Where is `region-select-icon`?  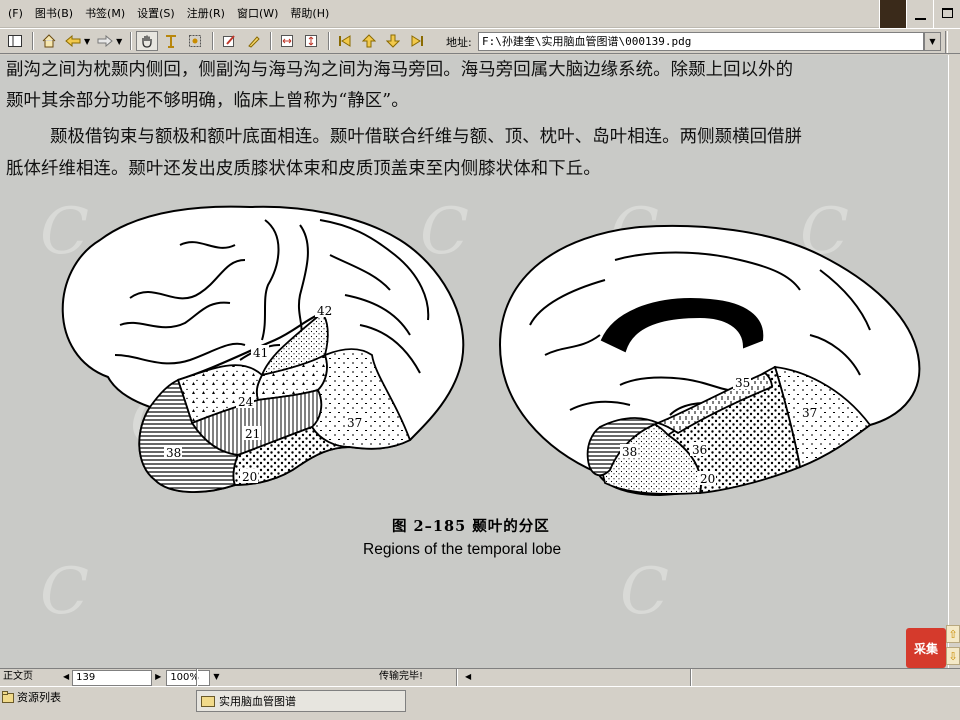
region-select-icon is located at coordinates (195, 41).